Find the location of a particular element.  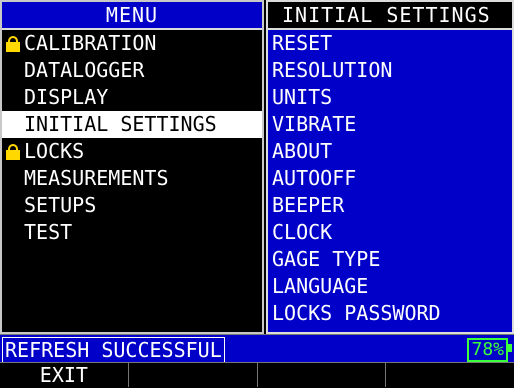

menu-item-calibration: CALIBRATION is located at coordinates (132, 43).